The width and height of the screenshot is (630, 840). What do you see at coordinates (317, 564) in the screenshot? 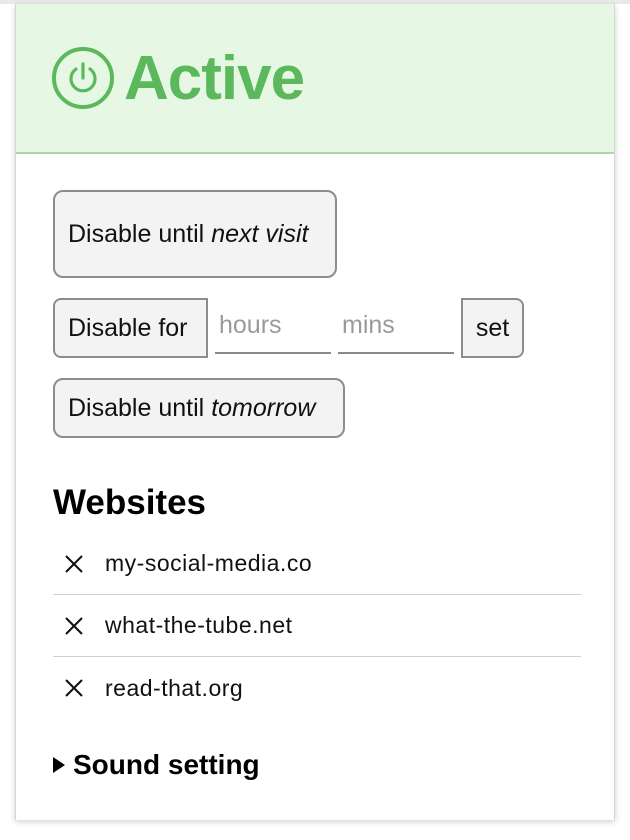
I see `list-item: my-social-media.co` at bounding box center [317, 564].